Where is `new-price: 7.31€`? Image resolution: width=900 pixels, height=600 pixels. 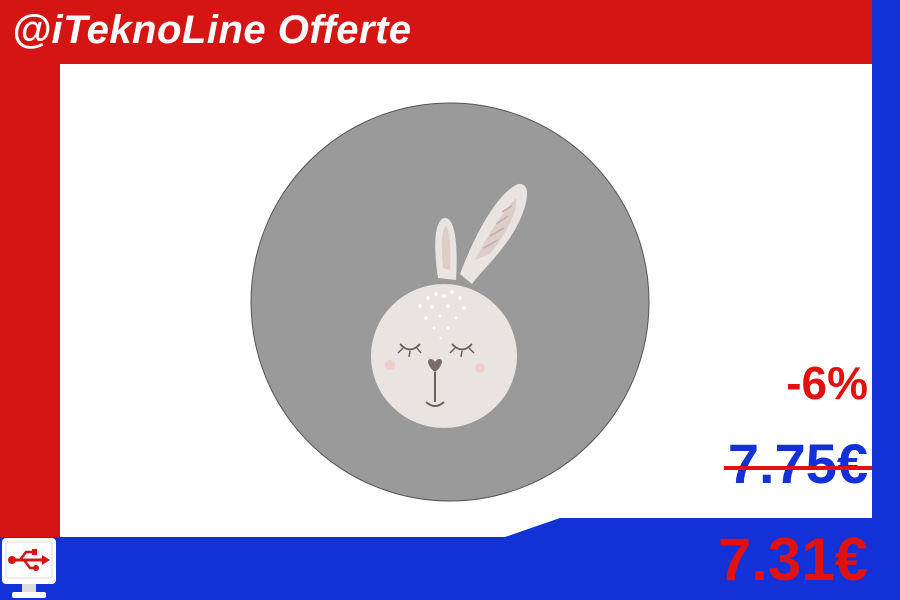 new-price: 7.31€ is located at coordinates (792, 559).